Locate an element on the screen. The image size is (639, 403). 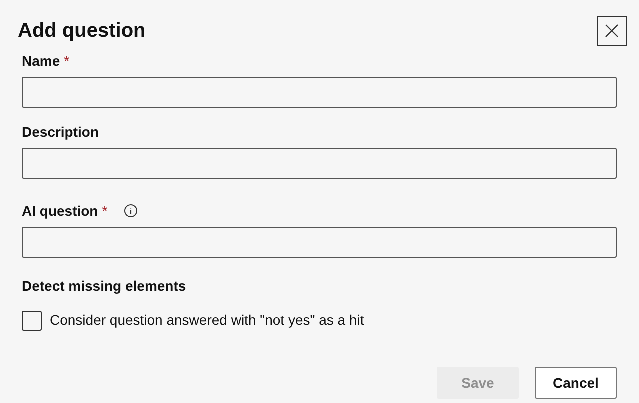
checkbox is located at coordinates (32, 320).